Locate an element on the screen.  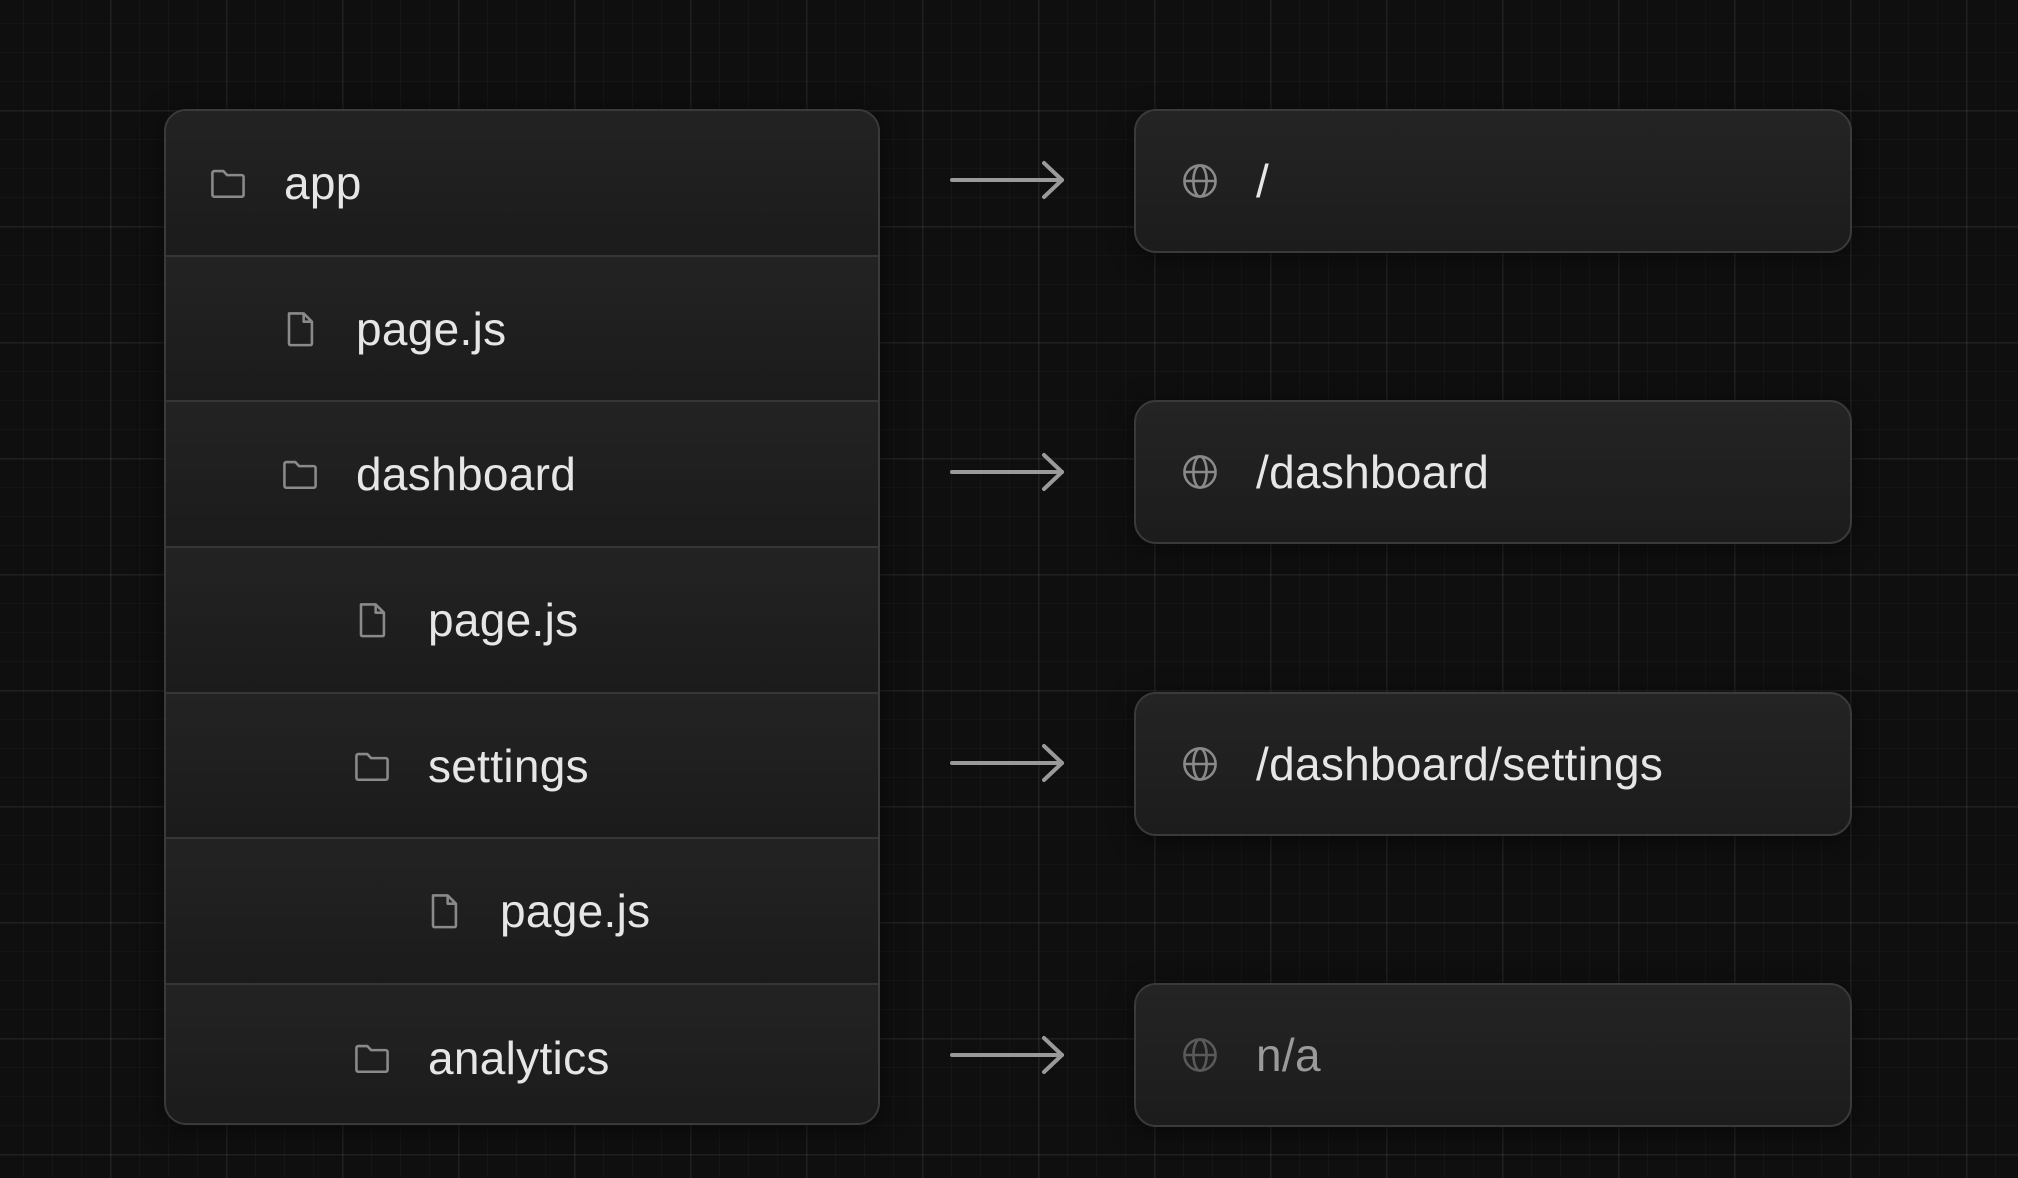
tree-label: app is located at coordinates (323, 182).